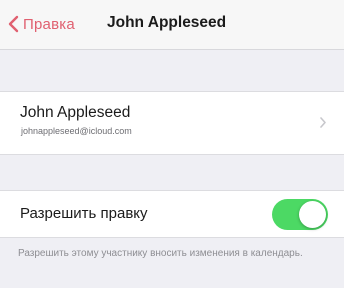 The height and width of the screenshot is (288, 344). I want to click on allow-edit-label: Разрешить правку, so click(84, 213).